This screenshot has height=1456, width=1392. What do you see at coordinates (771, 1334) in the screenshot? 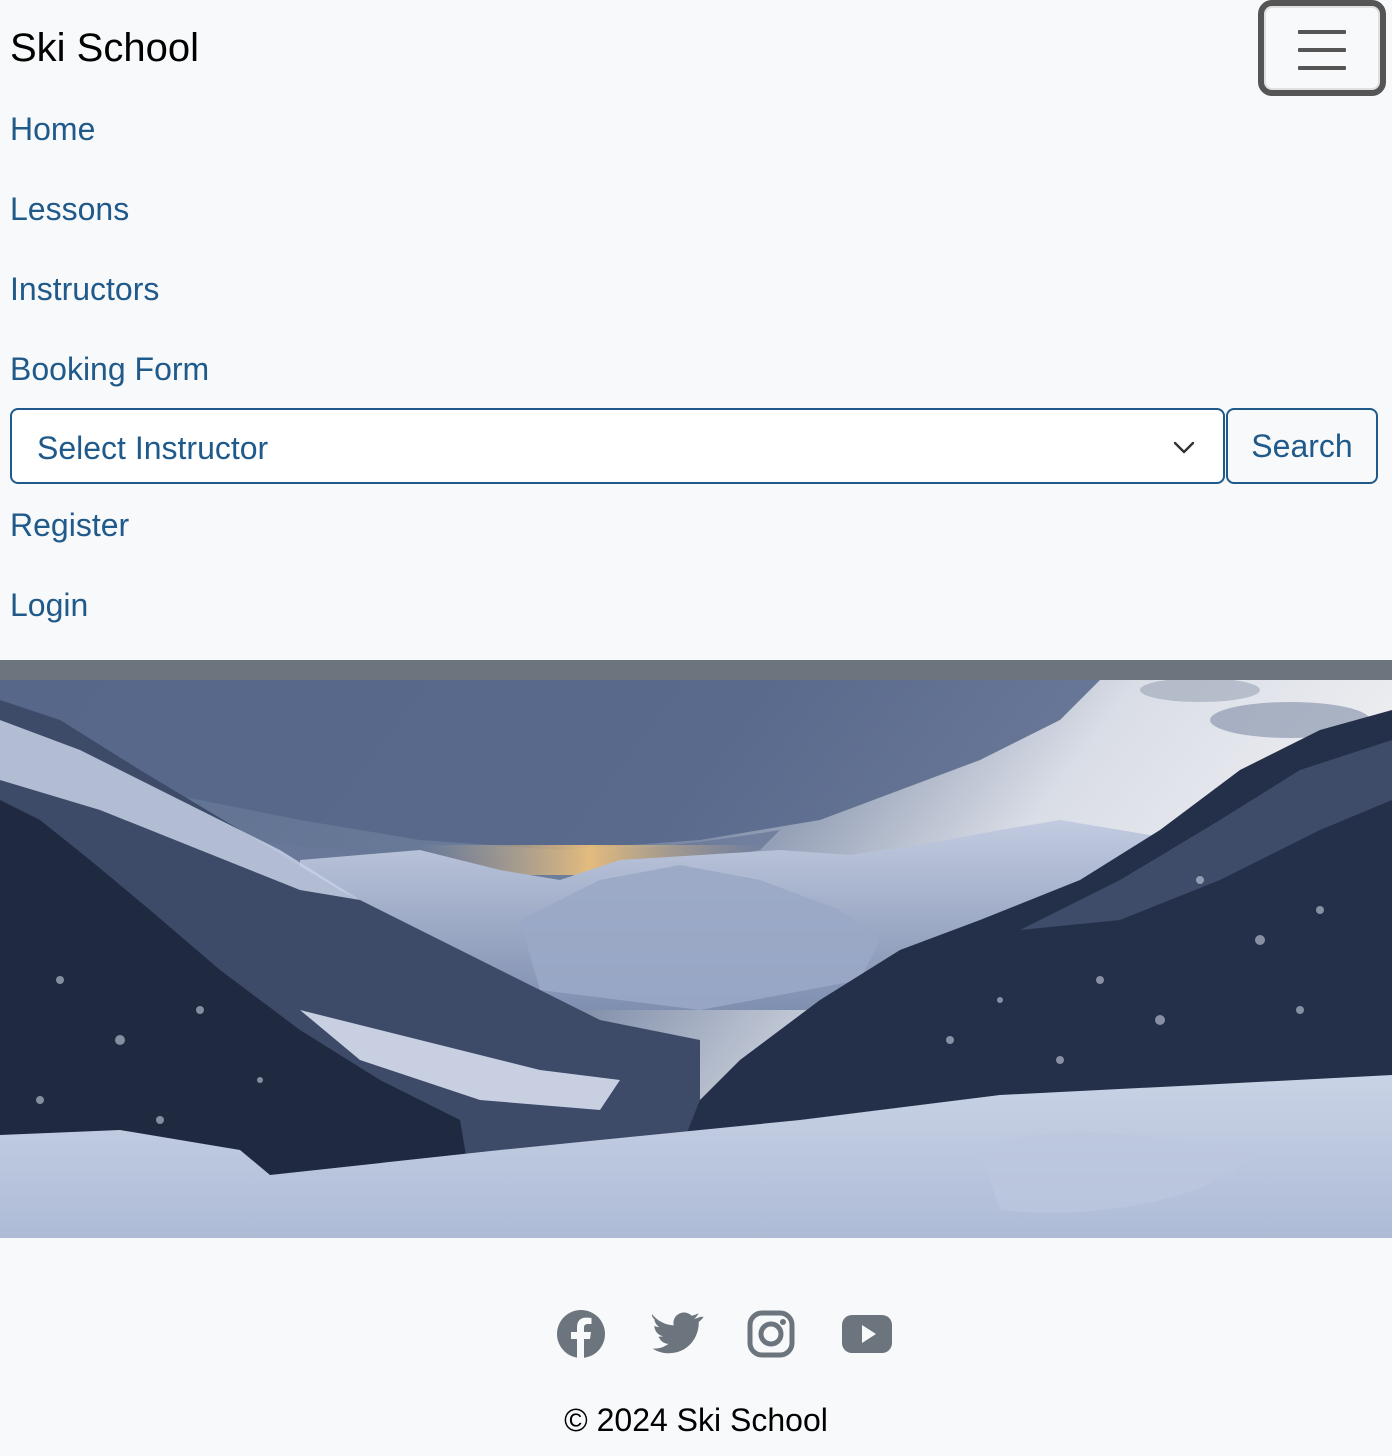
I see `instagram-icon` at bounding box center [771, 1334].